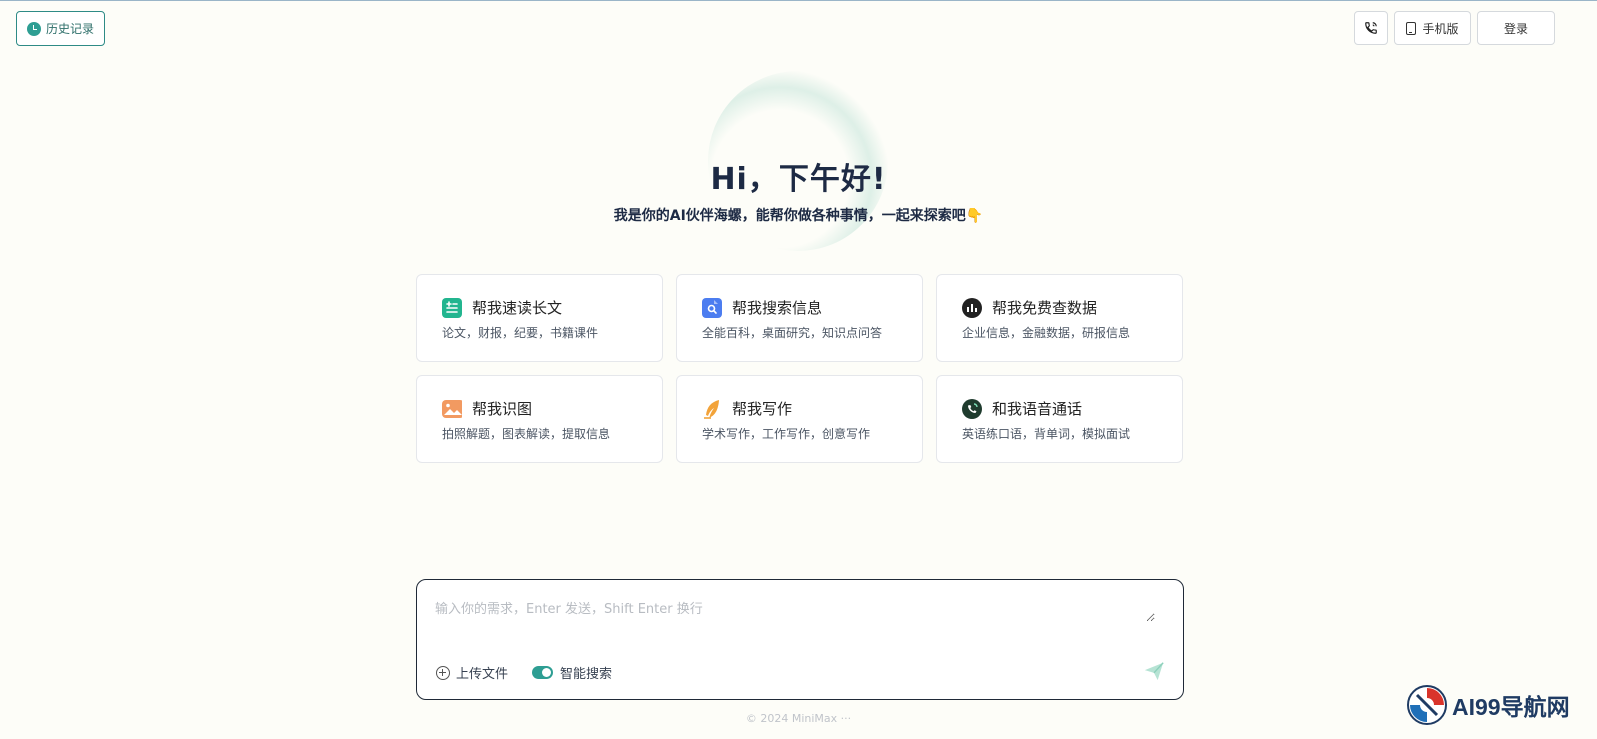 Image resolution: width=1597 pixels, height=739 pixels. Describe the element at coordinates (800, 639) in the screenshot. I see `message-composer: 上传文件 智能搜索` at that location.